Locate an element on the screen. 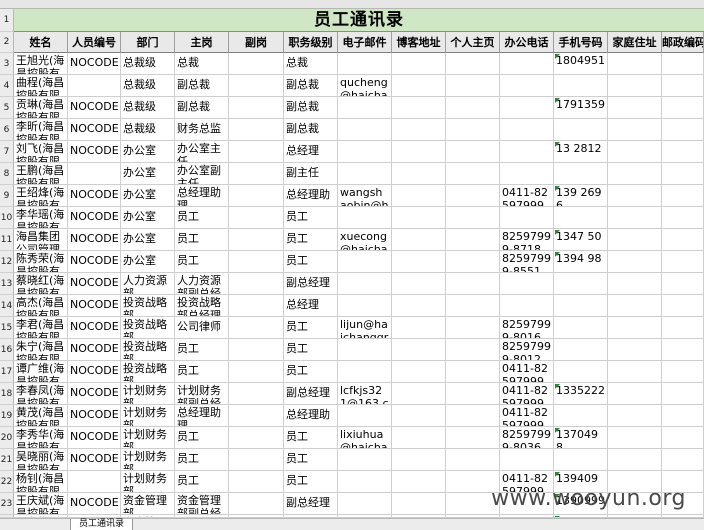  table-cell: 王旭光(海昌控股有 is located at coordinates (41, 64).